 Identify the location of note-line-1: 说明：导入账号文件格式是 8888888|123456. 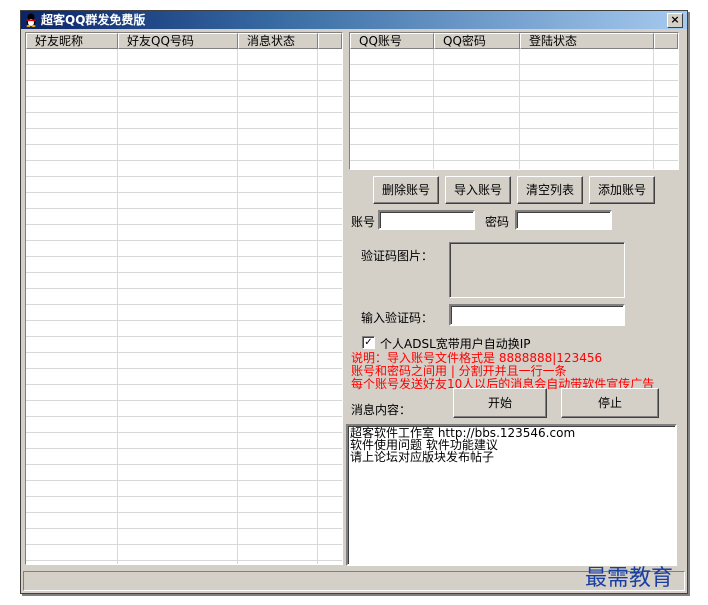
(477, 358).